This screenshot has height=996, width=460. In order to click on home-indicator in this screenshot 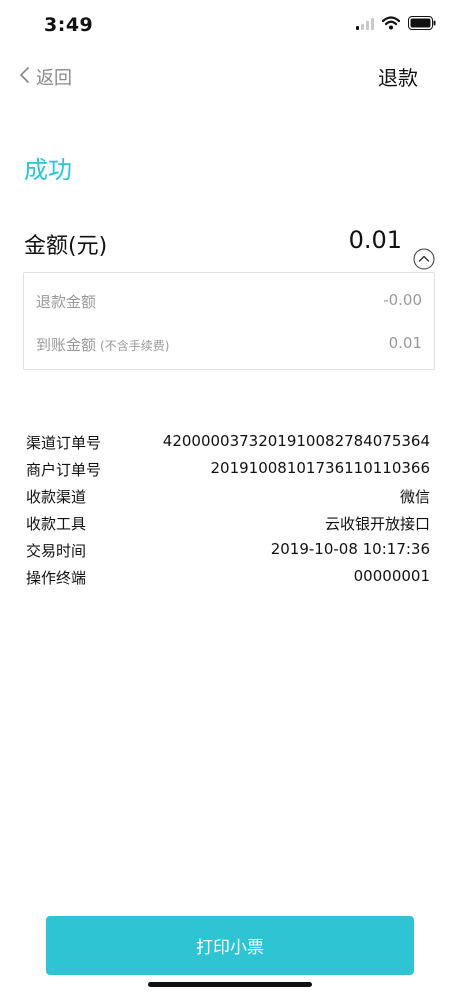, I will do `click(230, 984)`.